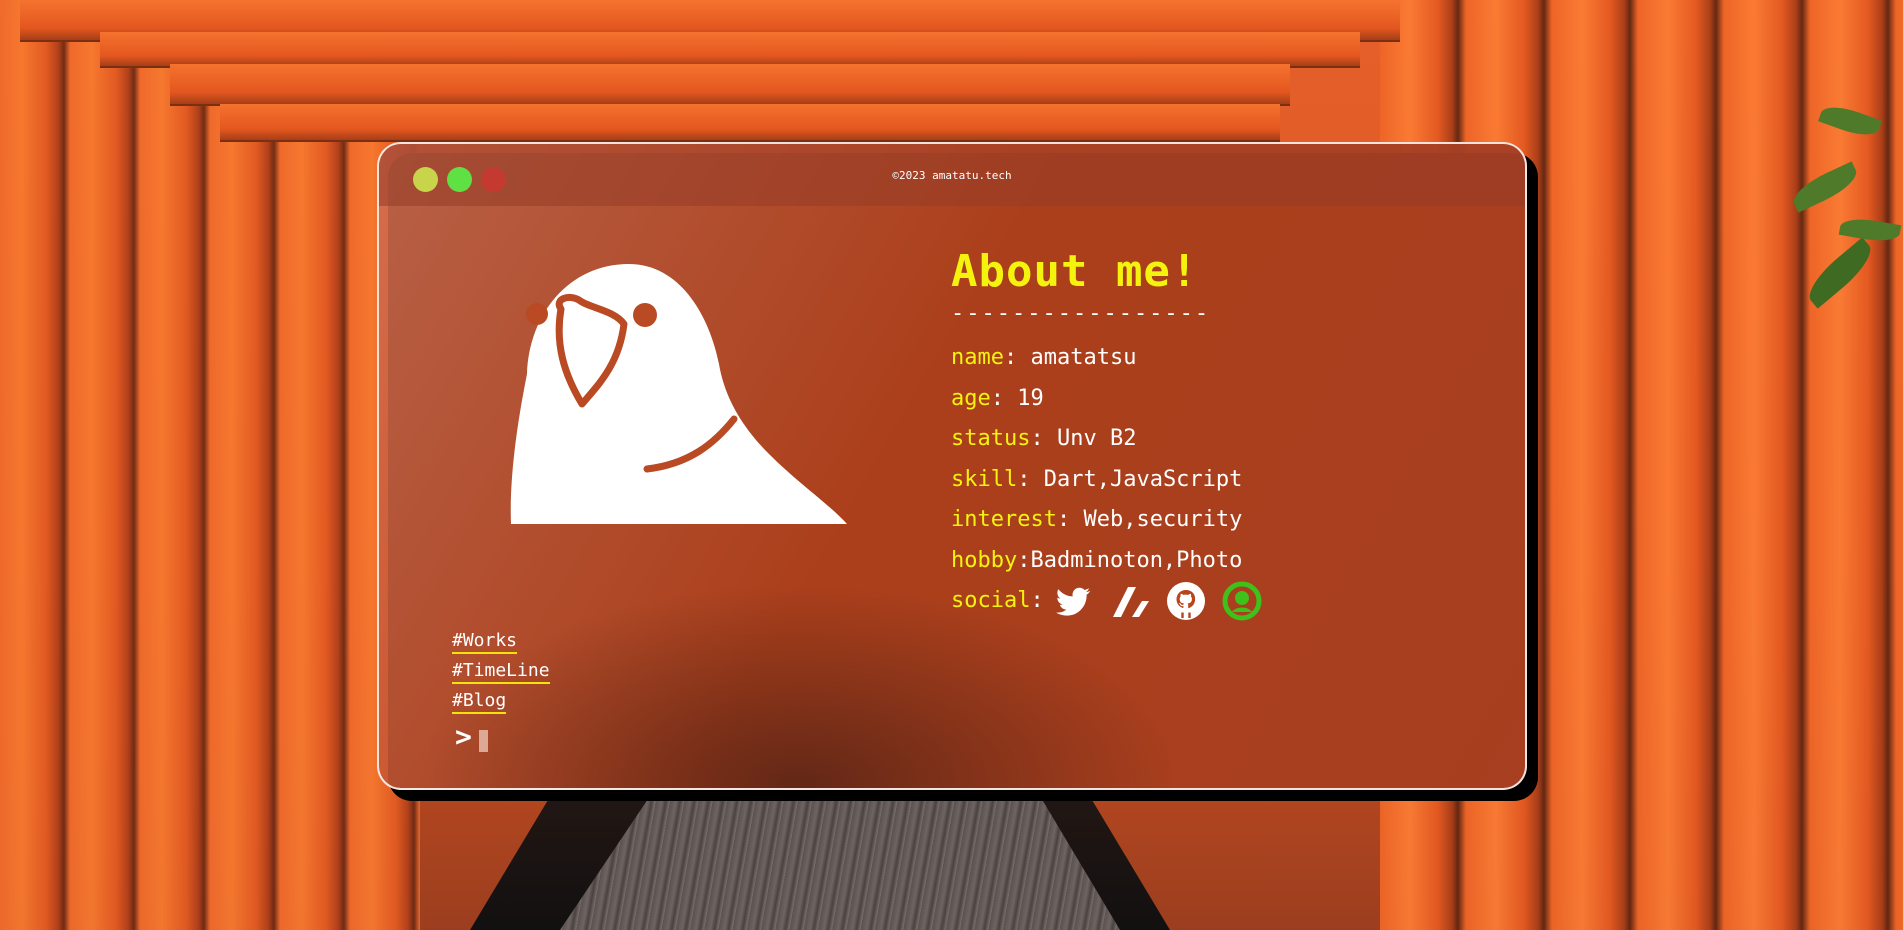 This screenshot has width=1903, height=930. What do you see at coordinates (1143, 479) in the screenshot?
I see `field-value: Dart,JavaScript` at bounding box center [1143, 479].